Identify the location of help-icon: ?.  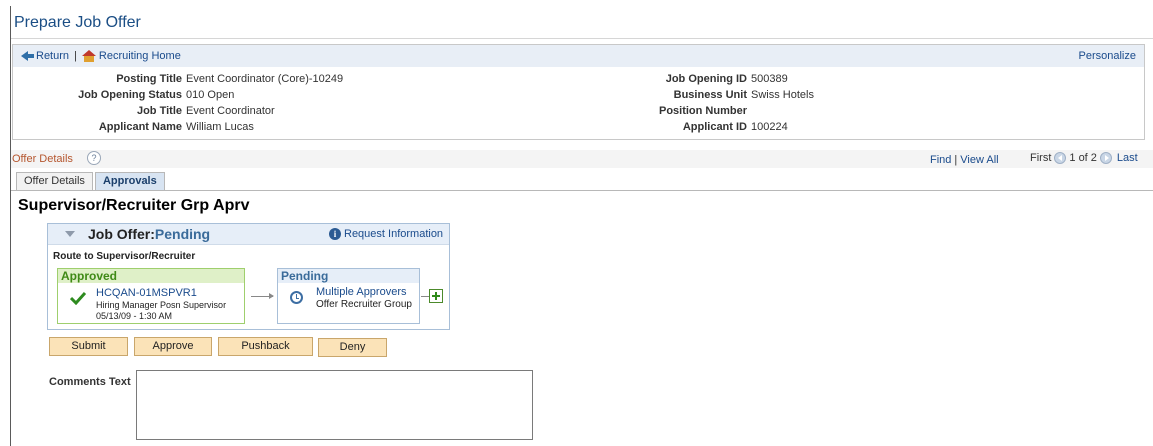
(94, 158).